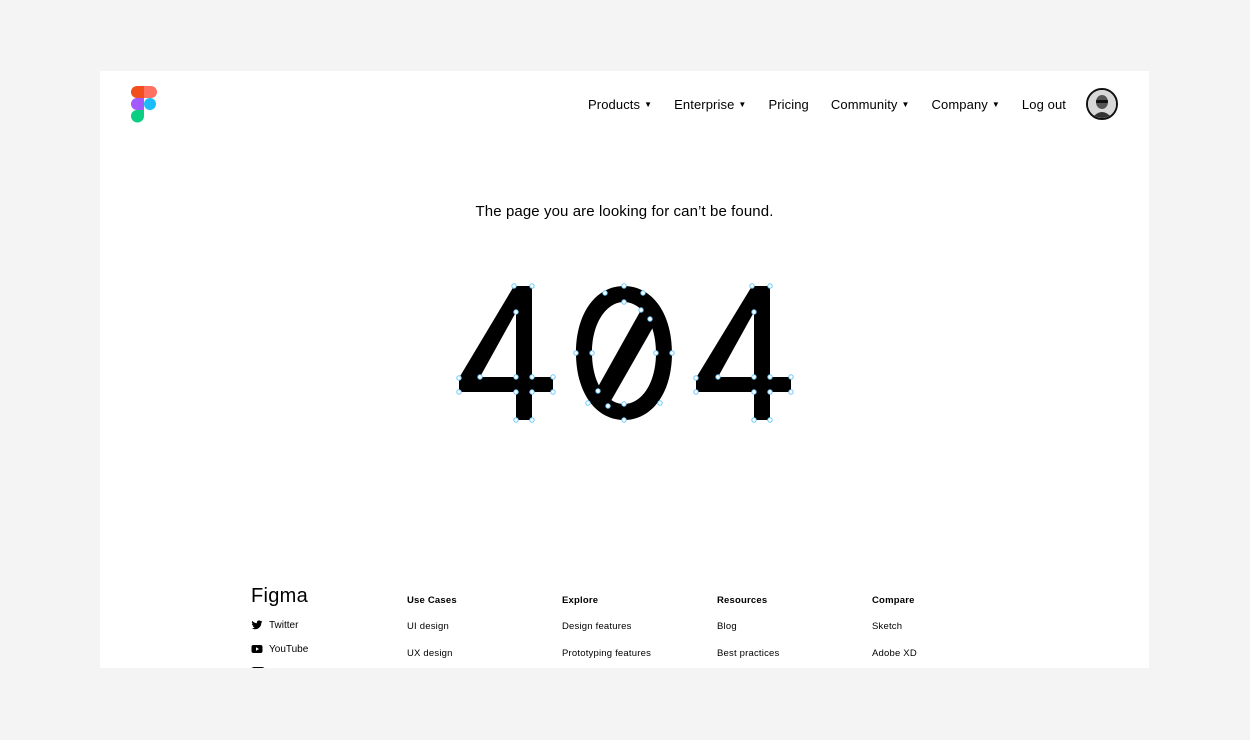 The image size is (1250, 740). Describe the element at coordinates (506, 353) in the screenshot. I see `digit-four-left` at that location.